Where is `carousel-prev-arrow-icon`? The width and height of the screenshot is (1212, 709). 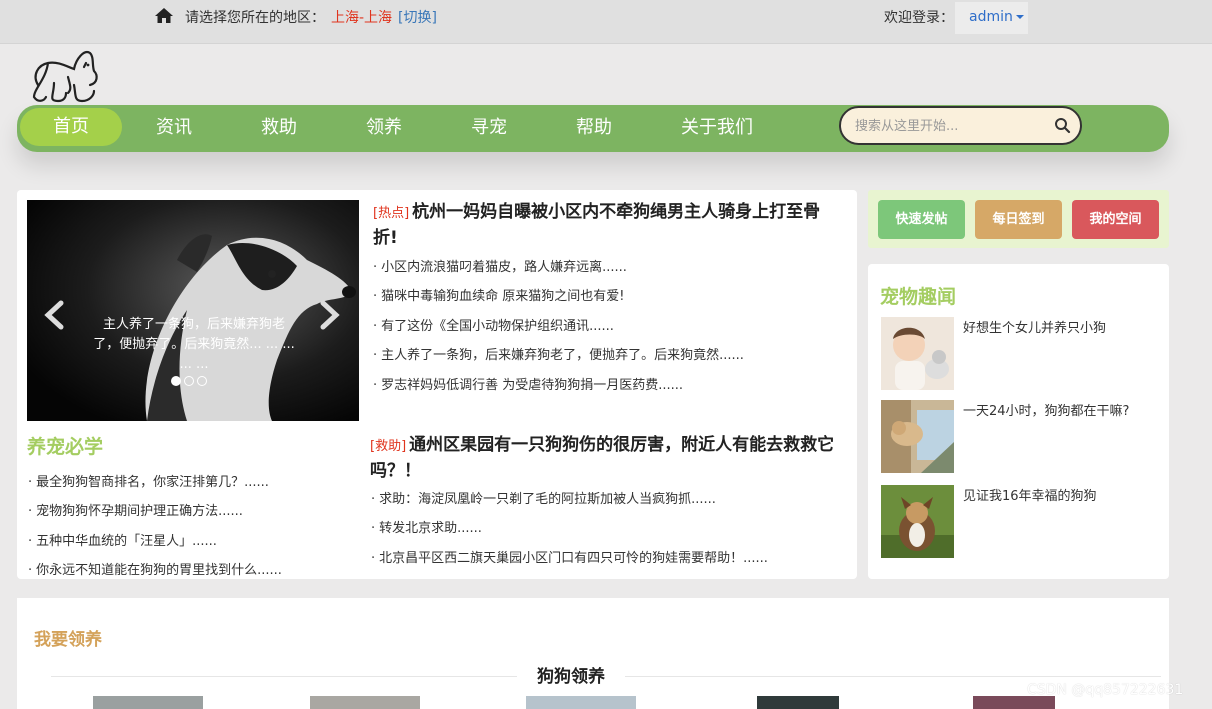
carousel-prev-arrow-icon is located at coordinates (55, 315).